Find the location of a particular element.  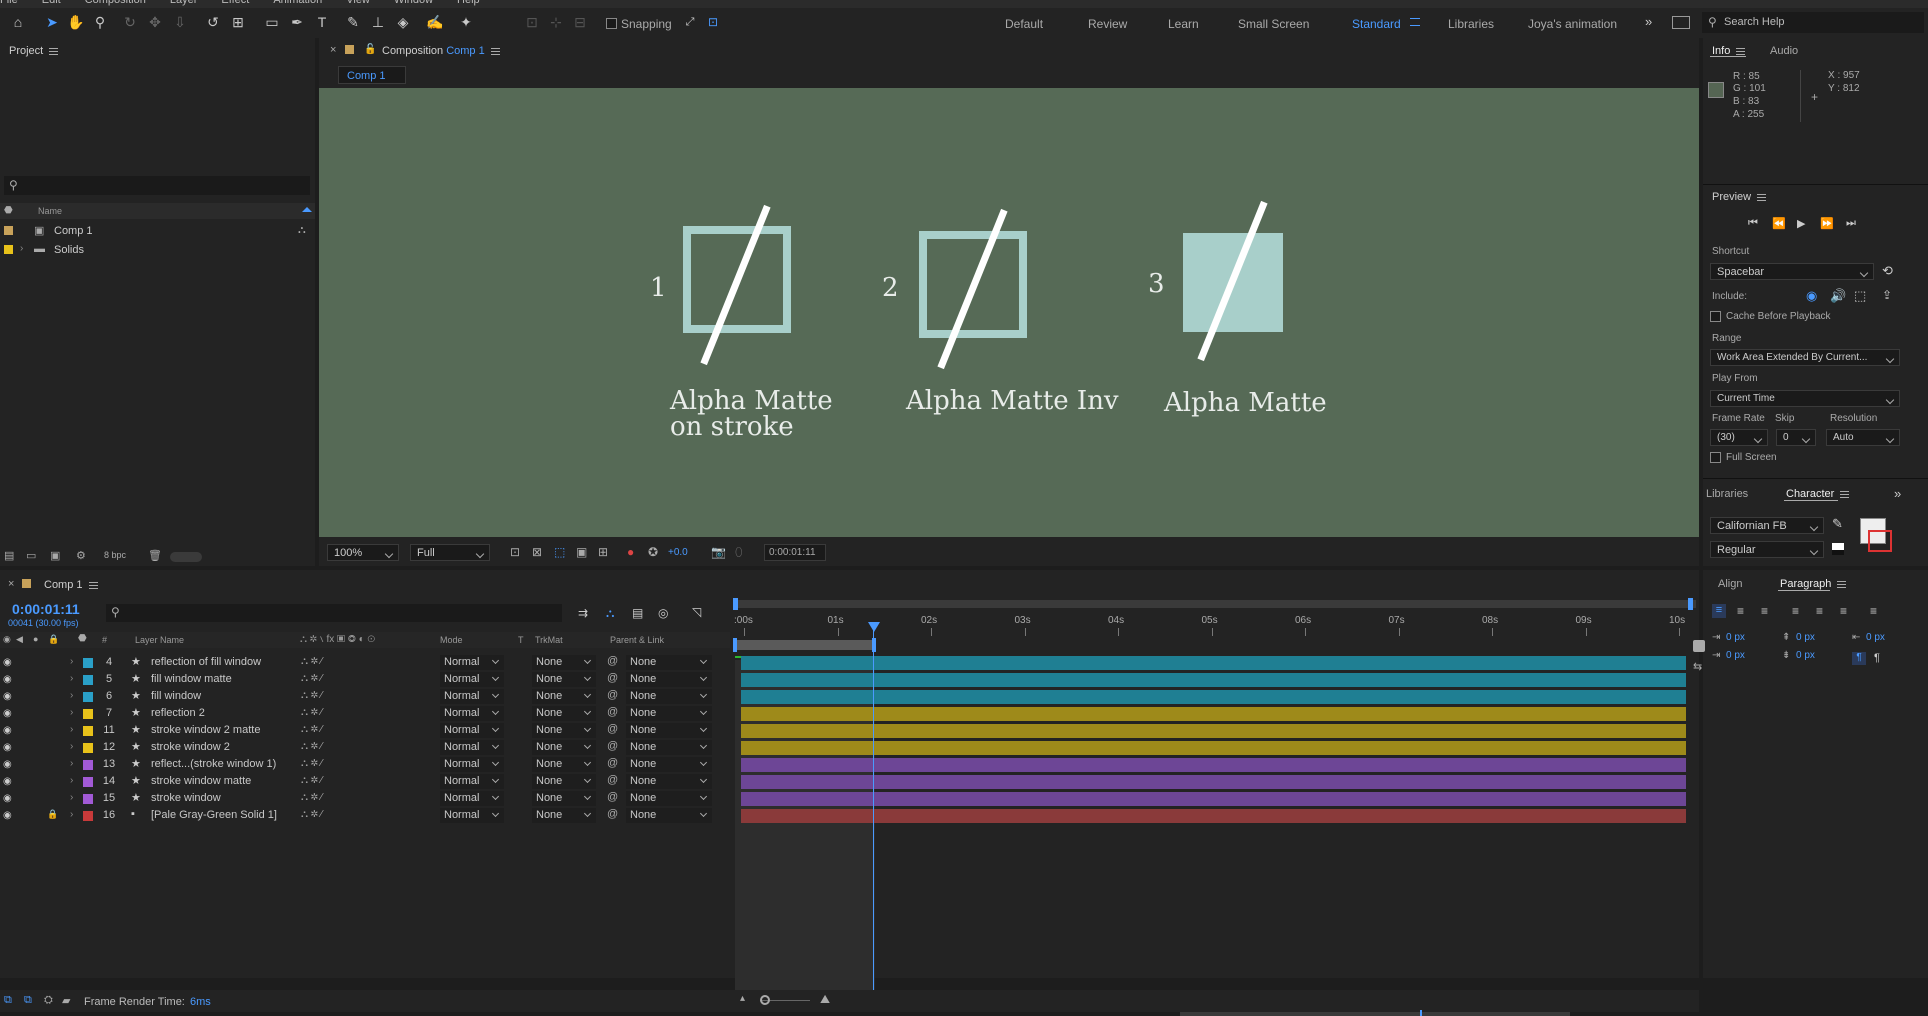

eyedropper-icon: ✎ is located at coordinates (1837, 524).